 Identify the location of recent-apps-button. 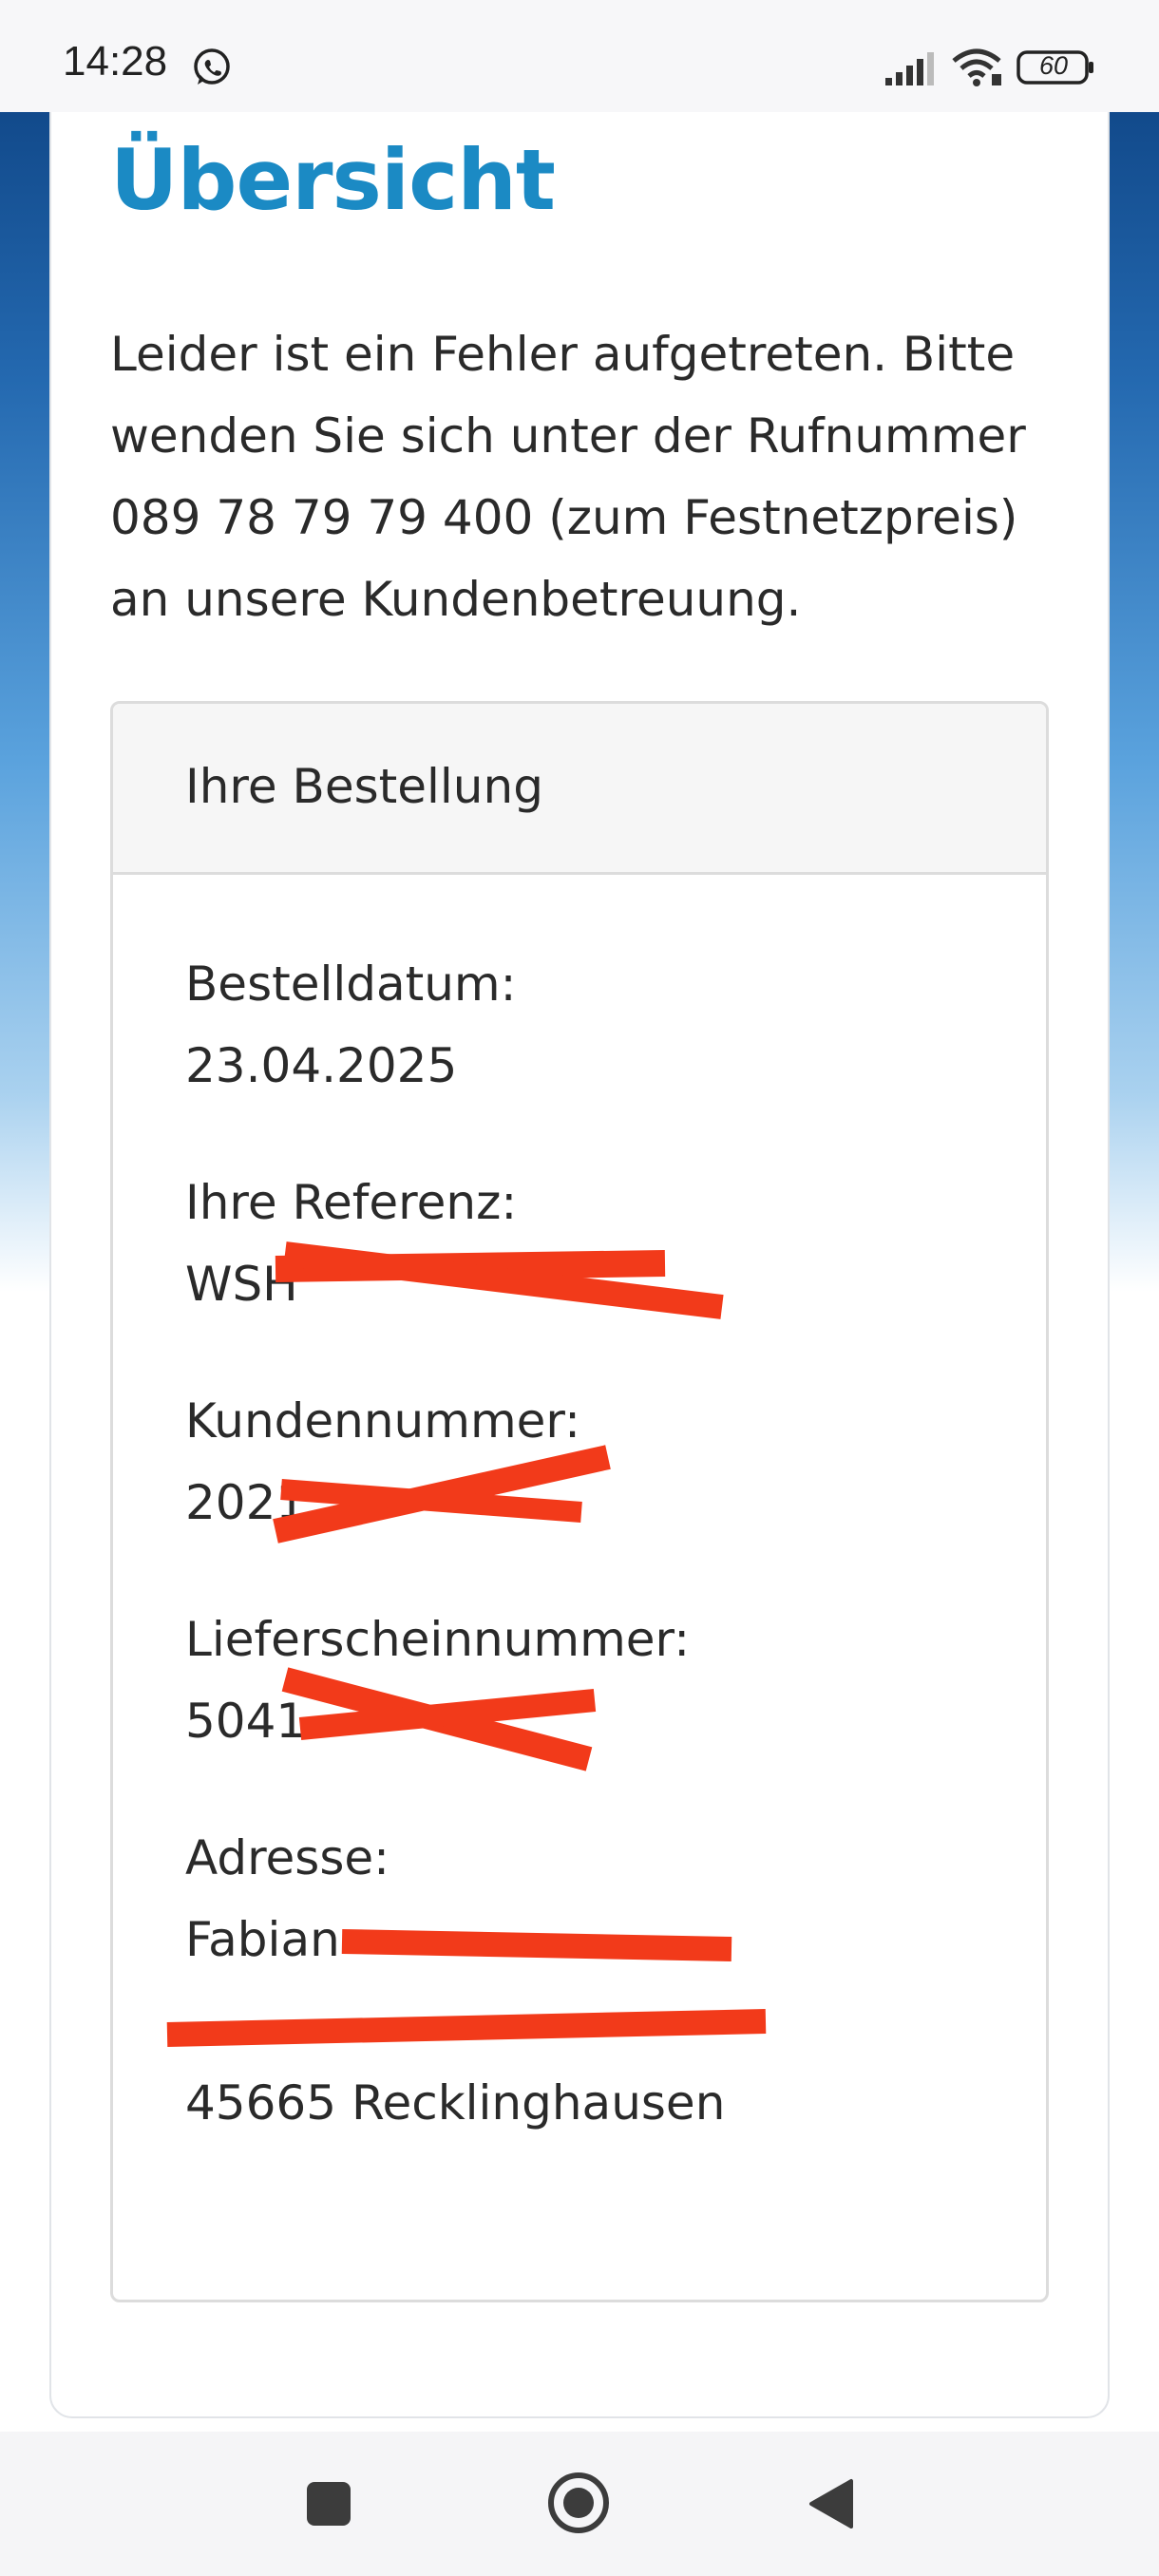
(327, 2503).